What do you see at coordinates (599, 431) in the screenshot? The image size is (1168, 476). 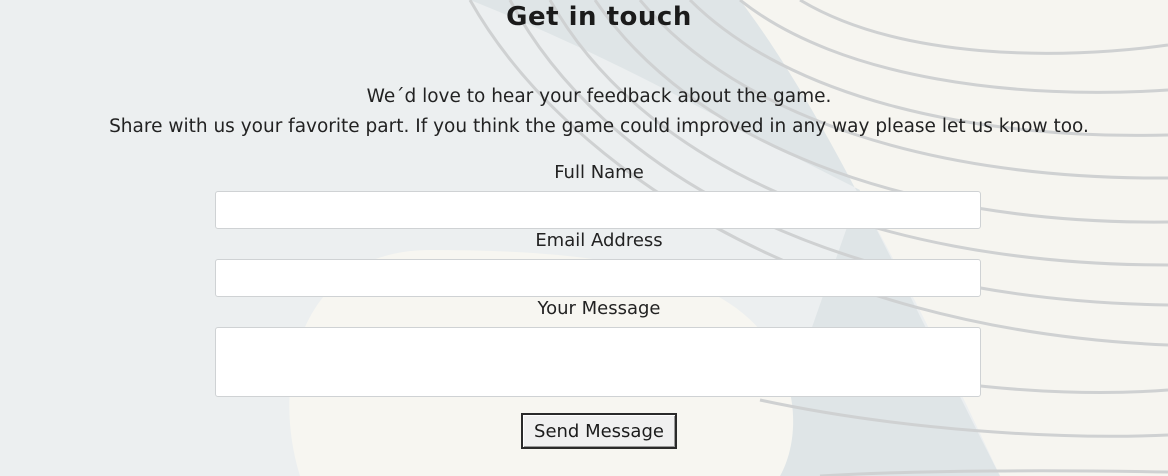 I see `send-message-button: Send Message` at bounding box center [599, 431].